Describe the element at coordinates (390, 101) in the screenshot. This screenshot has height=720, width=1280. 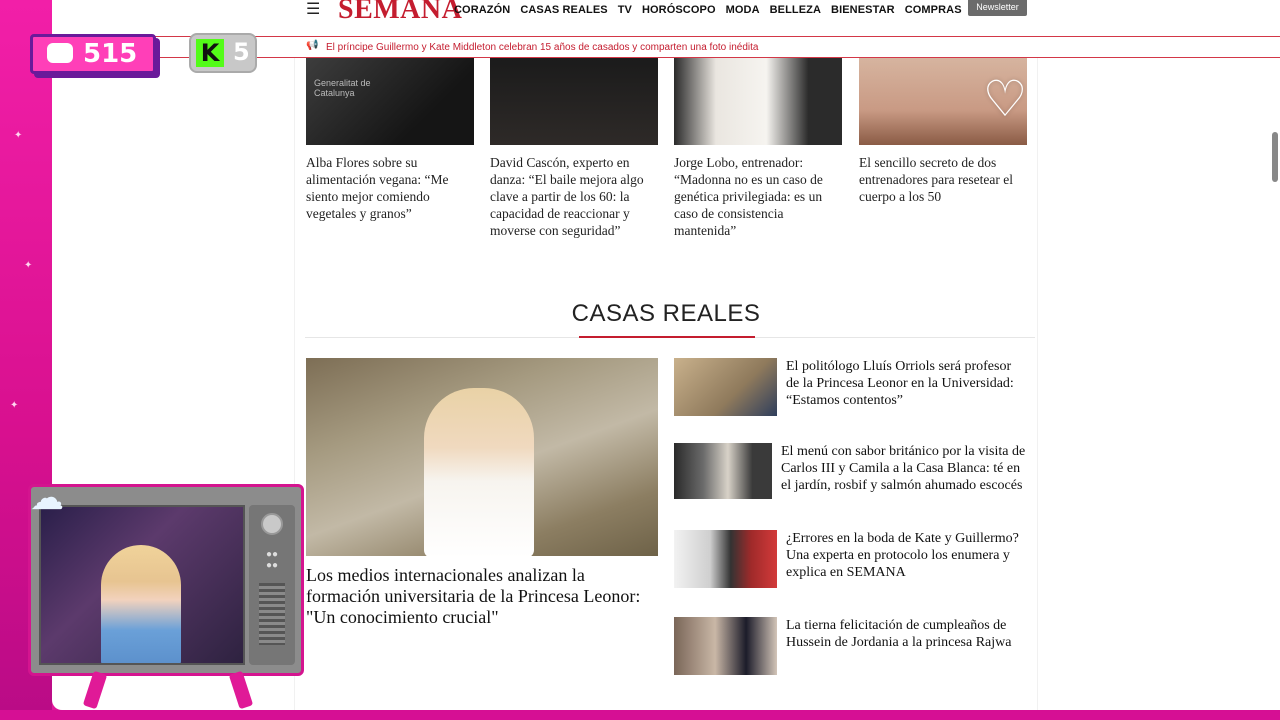
I see `article-thumbnail: Generalitat de Catalunya` at that location.